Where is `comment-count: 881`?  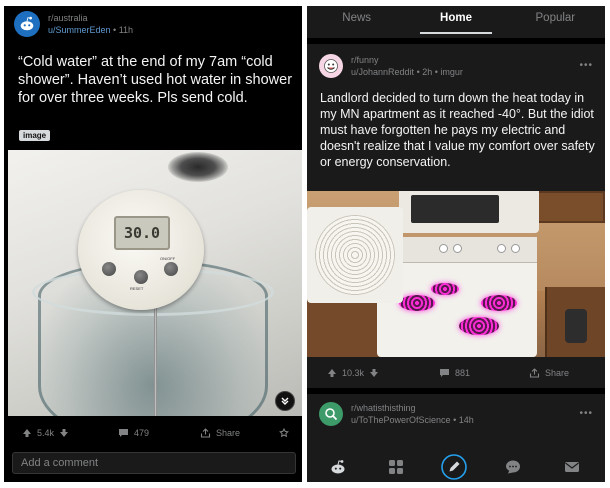 comment-count: 881 is located at coordinates (463, 373).